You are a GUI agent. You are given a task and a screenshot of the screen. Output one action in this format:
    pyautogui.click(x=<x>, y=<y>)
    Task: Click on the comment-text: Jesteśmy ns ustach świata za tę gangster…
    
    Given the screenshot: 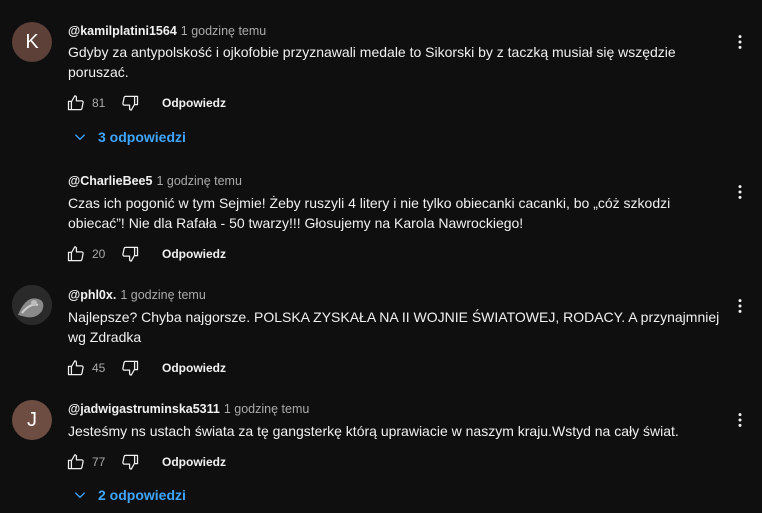 What is the action you would take?
    pyautogui.click(x=373, y=431)
    